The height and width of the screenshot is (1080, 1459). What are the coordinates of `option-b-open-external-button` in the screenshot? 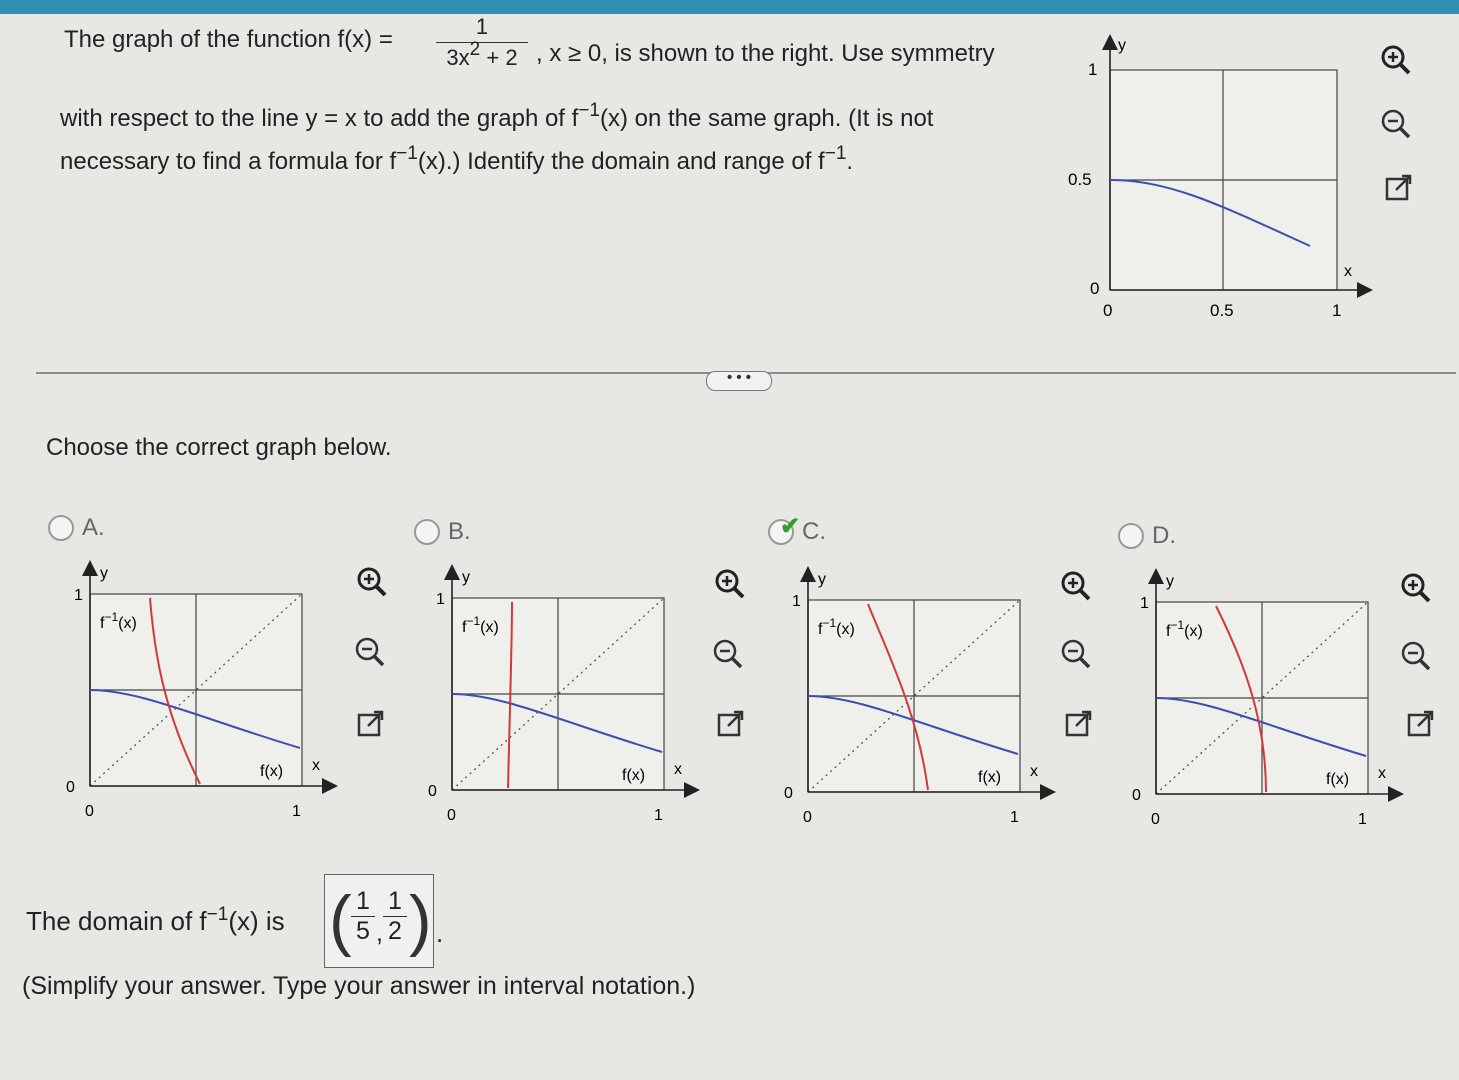 It's located at (730, 724).